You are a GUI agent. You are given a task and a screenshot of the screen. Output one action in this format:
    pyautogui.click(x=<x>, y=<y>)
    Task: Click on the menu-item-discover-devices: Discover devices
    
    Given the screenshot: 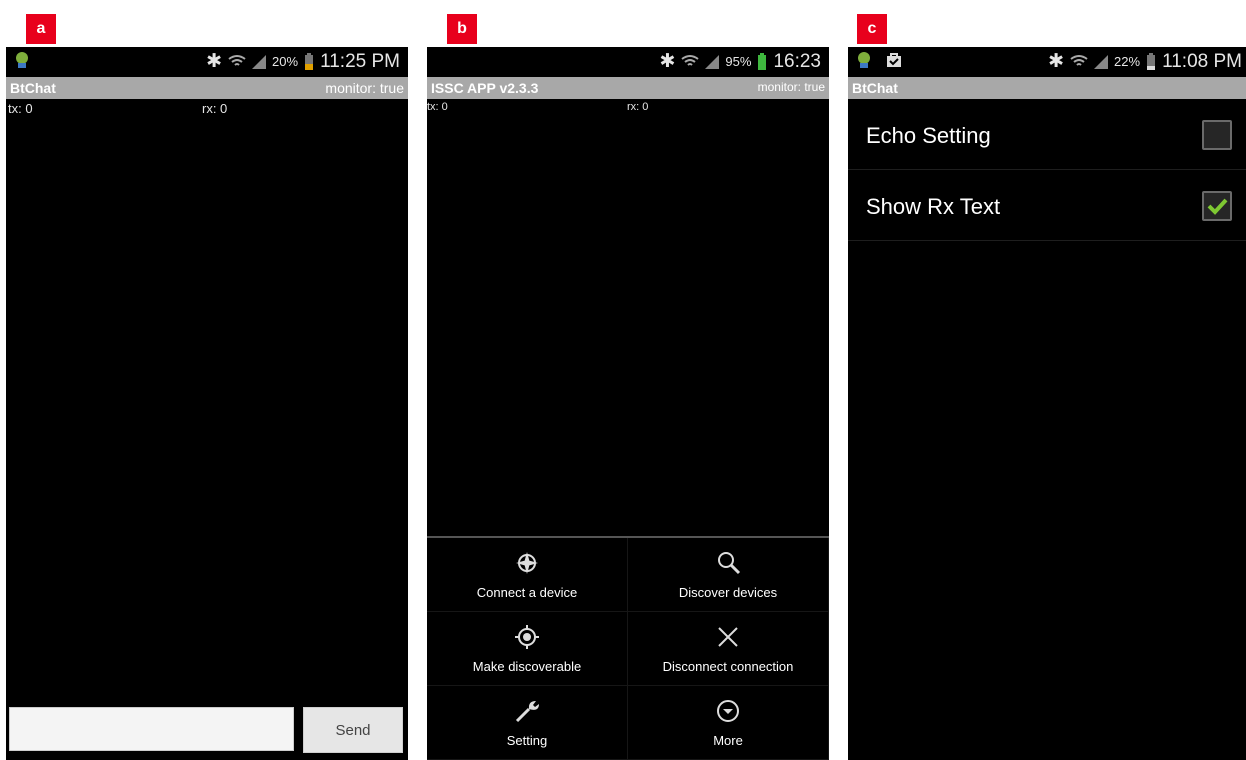 What is the action you would take?
    pyautogui.click(x=728, y=575)
    